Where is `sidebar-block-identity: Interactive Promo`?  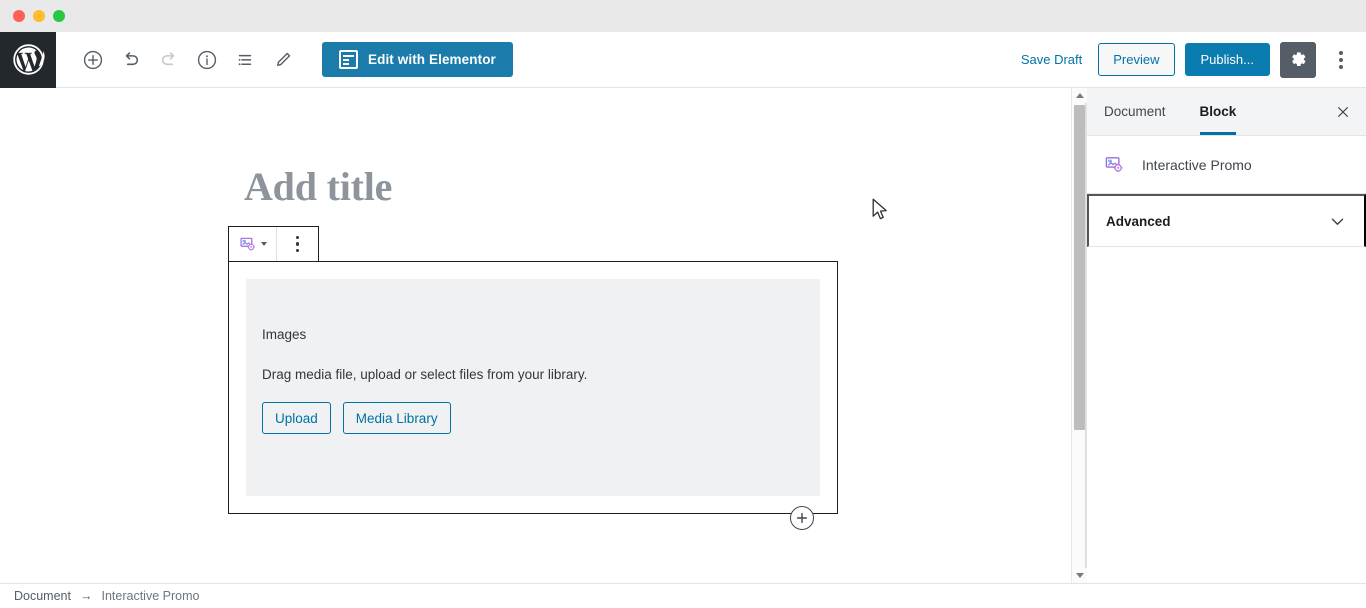
sidebar-block-identity: Interactive Promo is located at coordinates (1226, 165).